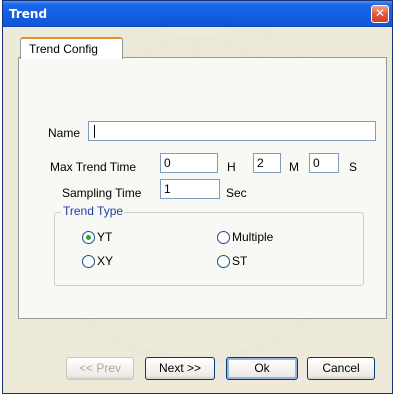  I want to click on tab-label: Trend Config, so click(63, 49).